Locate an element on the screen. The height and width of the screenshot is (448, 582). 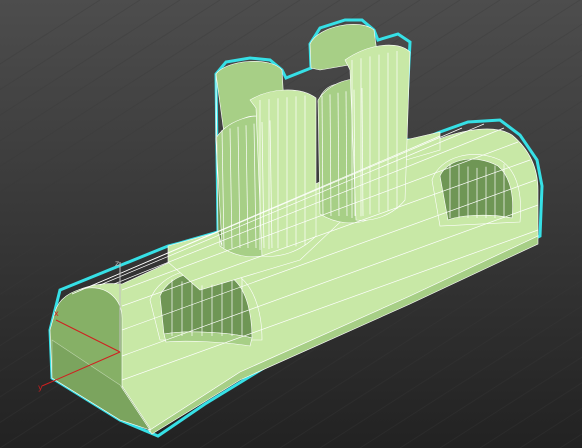
gizmo-x-label: x is located at coordinates (56, 313).